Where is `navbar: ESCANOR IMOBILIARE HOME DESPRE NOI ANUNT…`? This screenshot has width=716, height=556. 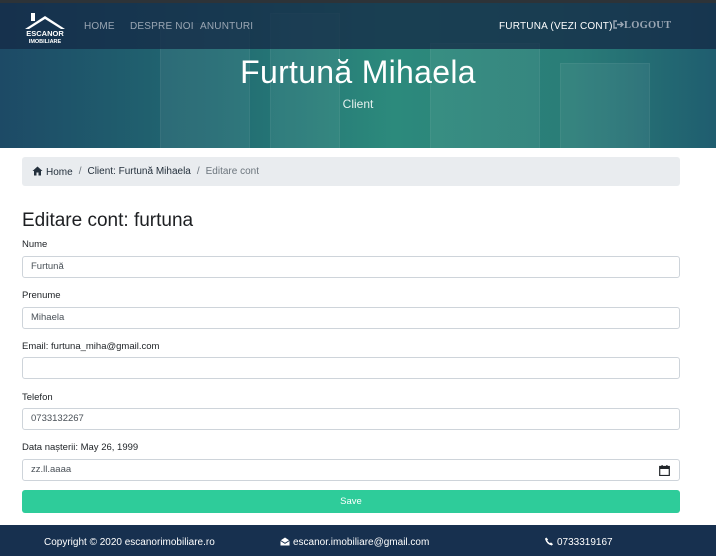 navbar: ESCANOR IMOBILIARE HOME DESPRE NOI ANUNT… is located at coordinates (358, 26).